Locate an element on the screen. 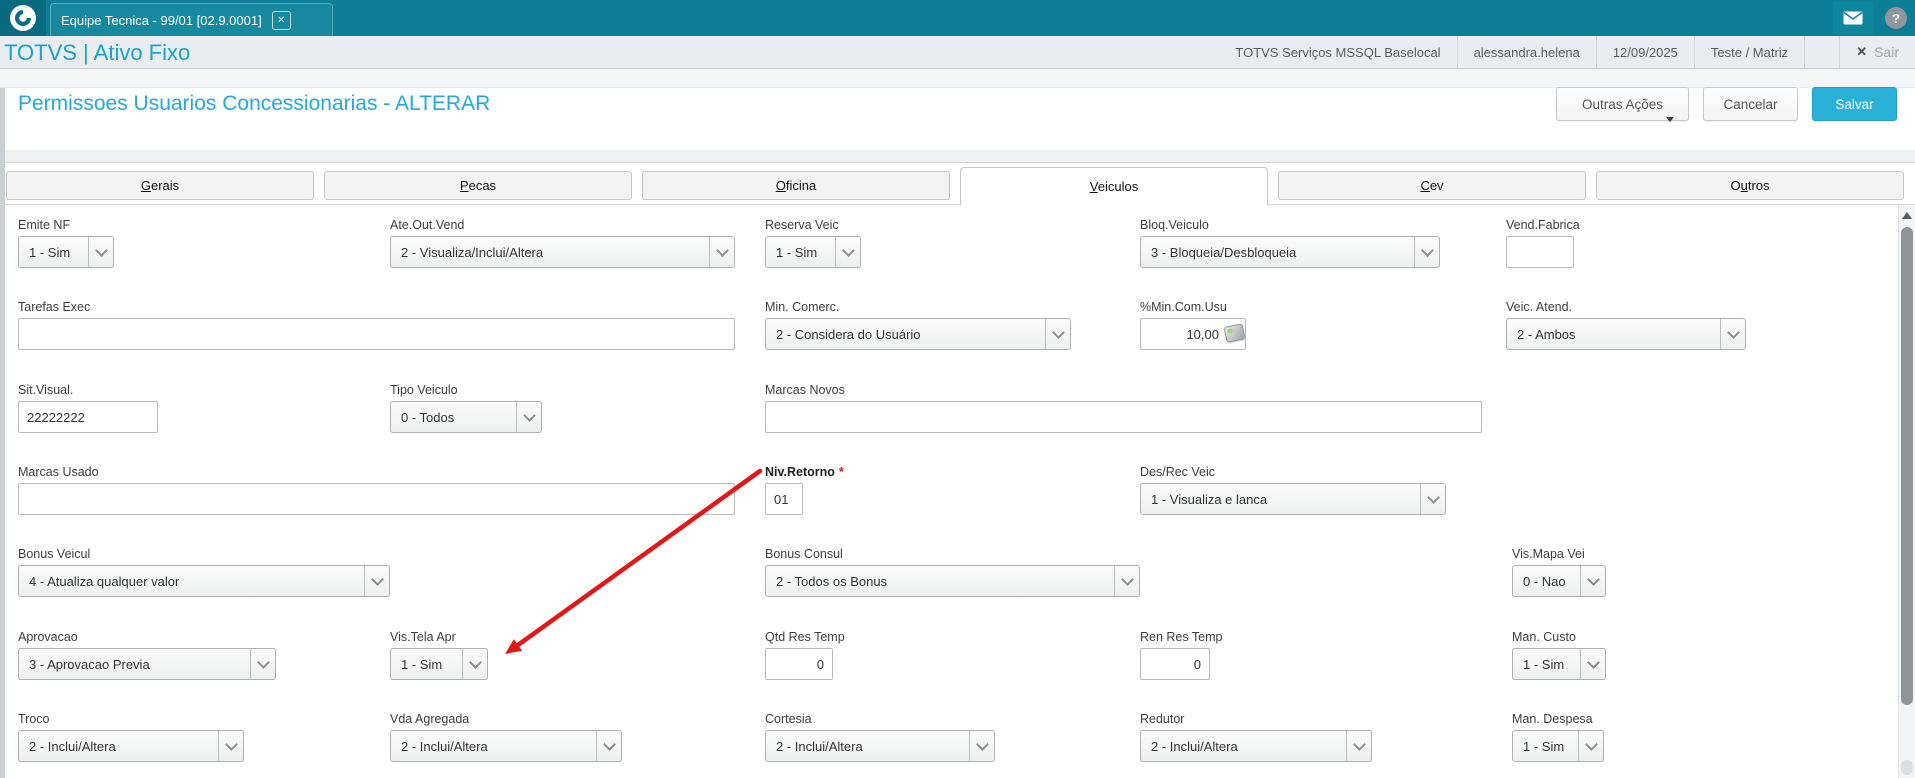  subheader-strip is located at coordinates (957, 78).